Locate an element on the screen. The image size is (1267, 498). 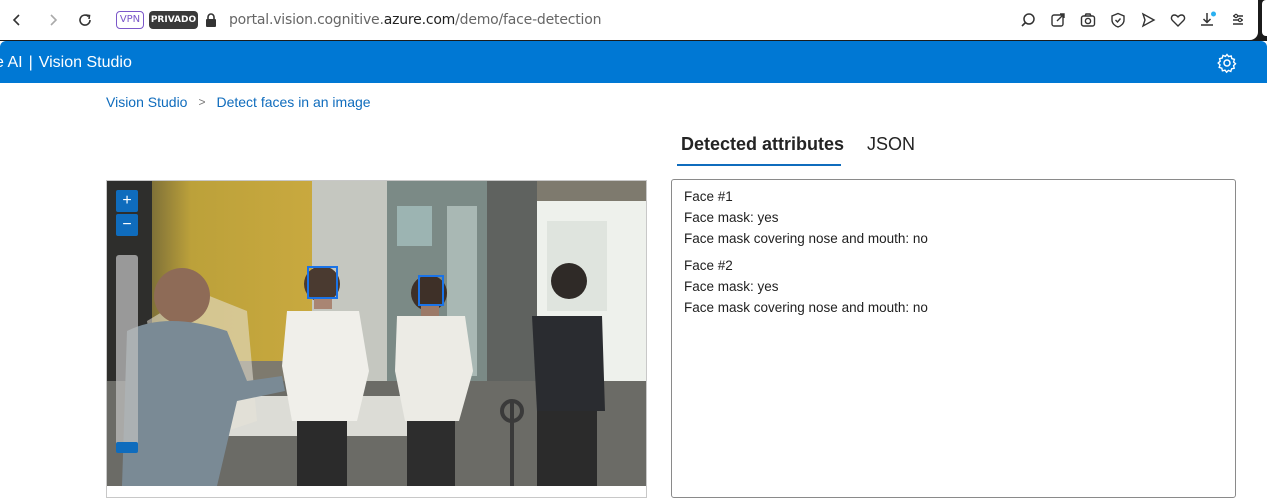
tab-json: JSON is located at coordinates (891, 150).